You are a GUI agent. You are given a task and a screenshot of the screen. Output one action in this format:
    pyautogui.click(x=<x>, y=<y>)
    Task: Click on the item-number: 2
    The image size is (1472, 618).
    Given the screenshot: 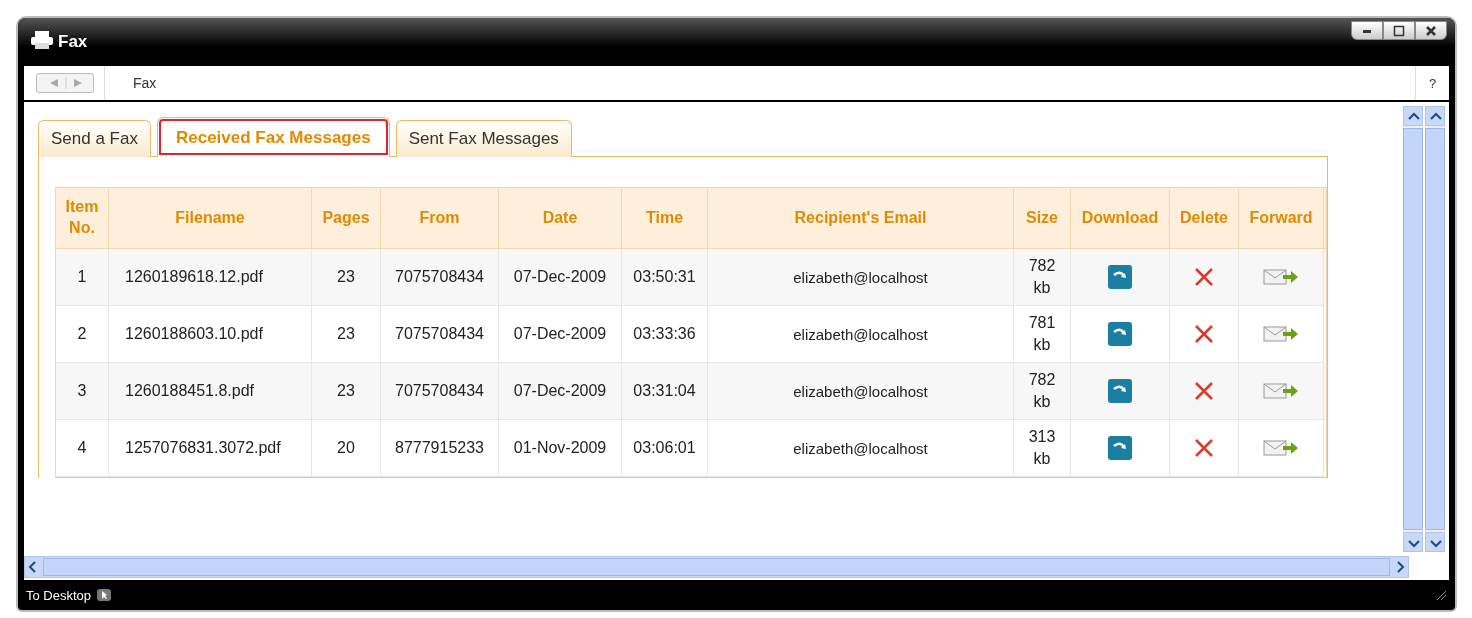 What is the action you would take?
    pyautogui.click(x=82, y=334)
    